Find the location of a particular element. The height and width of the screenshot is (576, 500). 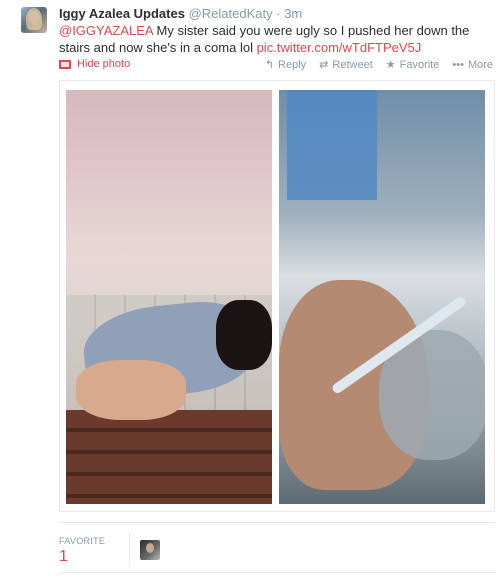

reply-button: ↰ Reply is located at coordinates (285, 65).